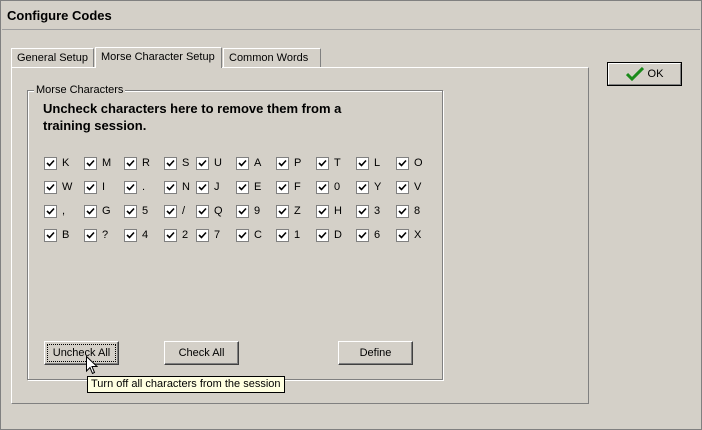 The height and width of the screenshot is (430, 702). I want to click on window-title: Configure Codes, so click(351, 16).